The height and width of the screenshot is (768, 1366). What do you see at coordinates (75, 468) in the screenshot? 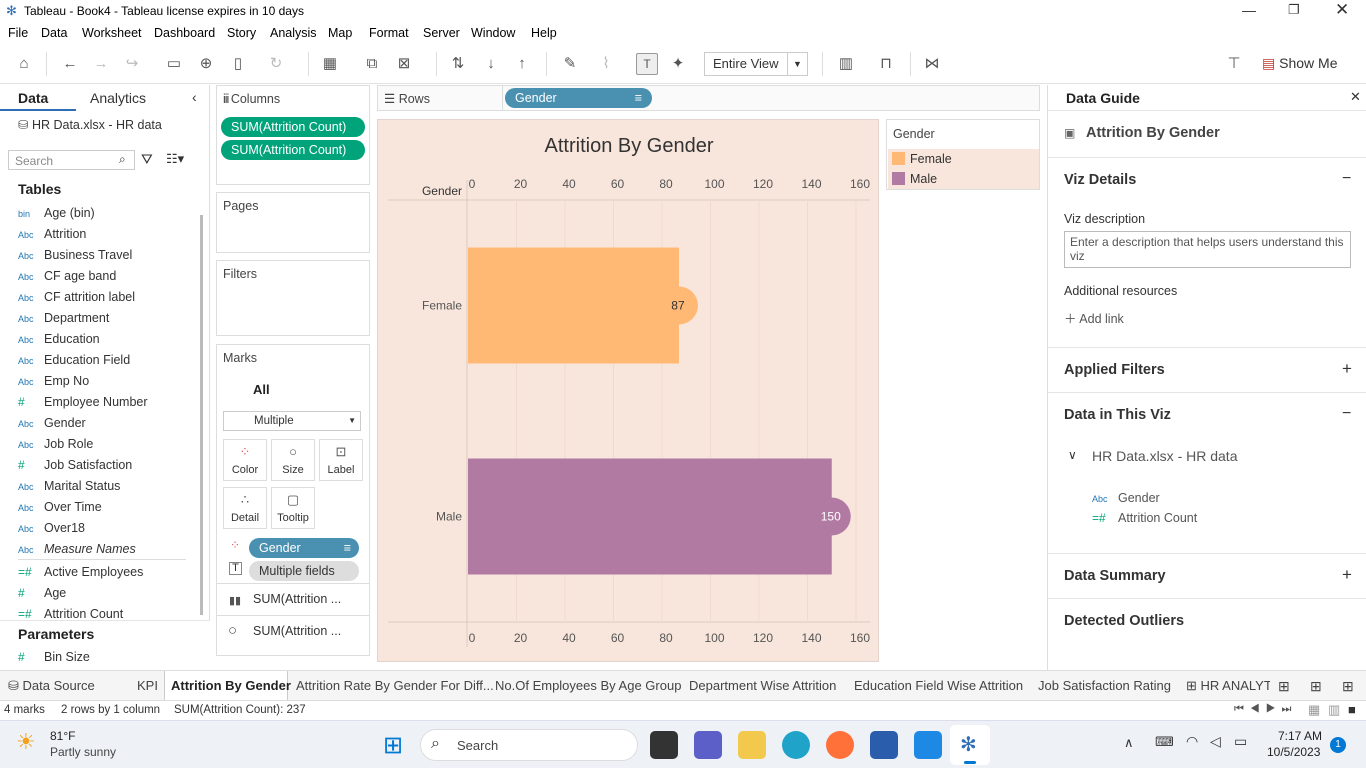
I see `field-job-satisfaction: # Job Satisfaction` at bounding box center [75, 468].